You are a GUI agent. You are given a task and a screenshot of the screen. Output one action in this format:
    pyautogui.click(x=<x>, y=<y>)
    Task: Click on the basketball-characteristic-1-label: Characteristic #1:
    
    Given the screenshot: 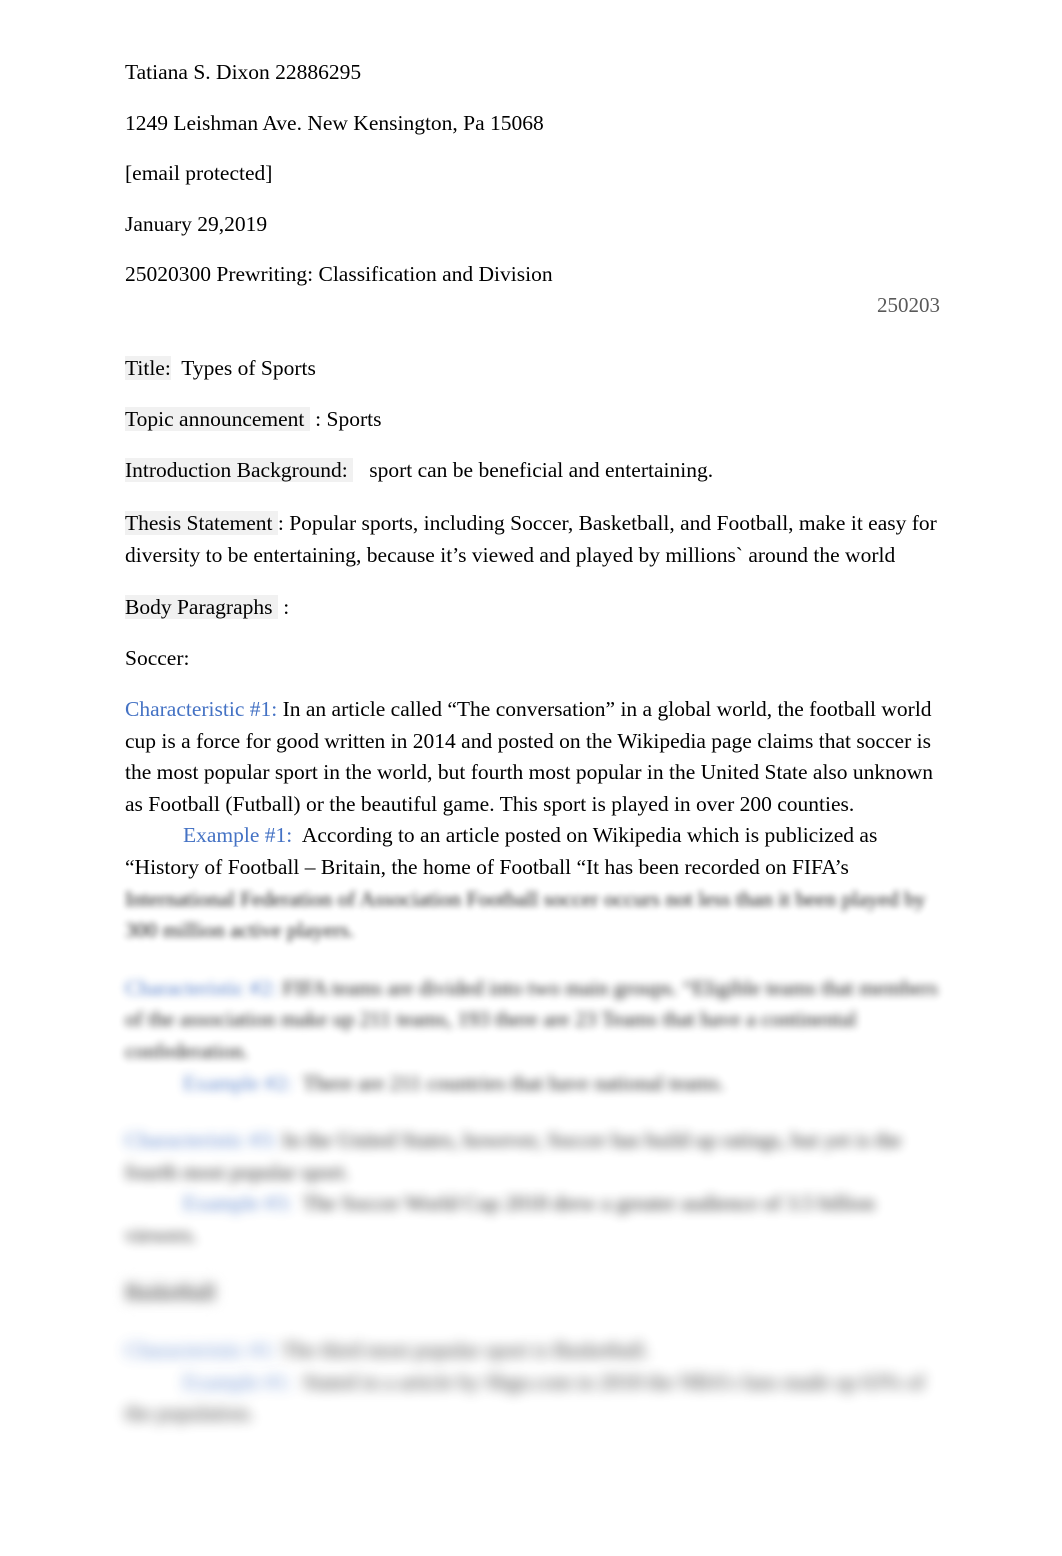 What is the action you would take?
    pyautogui.click(x=201, y=1350)
    